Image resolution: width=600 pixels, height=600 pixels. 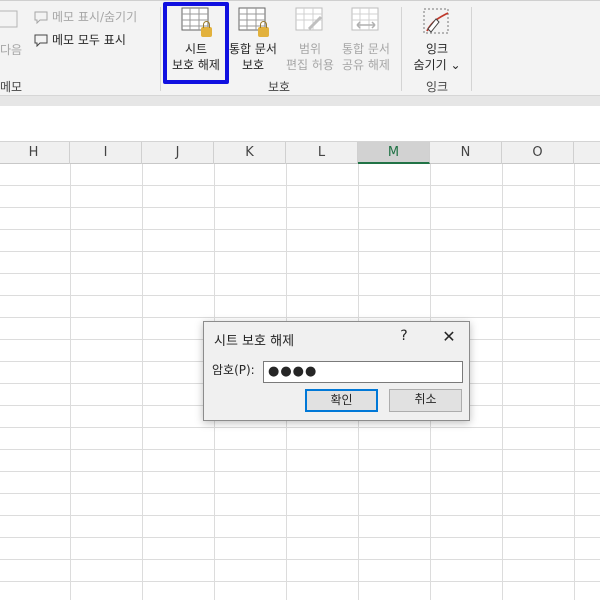 I want to click on protect-workbook-button: 통합 문서 보호, so click(x=253, y=39).